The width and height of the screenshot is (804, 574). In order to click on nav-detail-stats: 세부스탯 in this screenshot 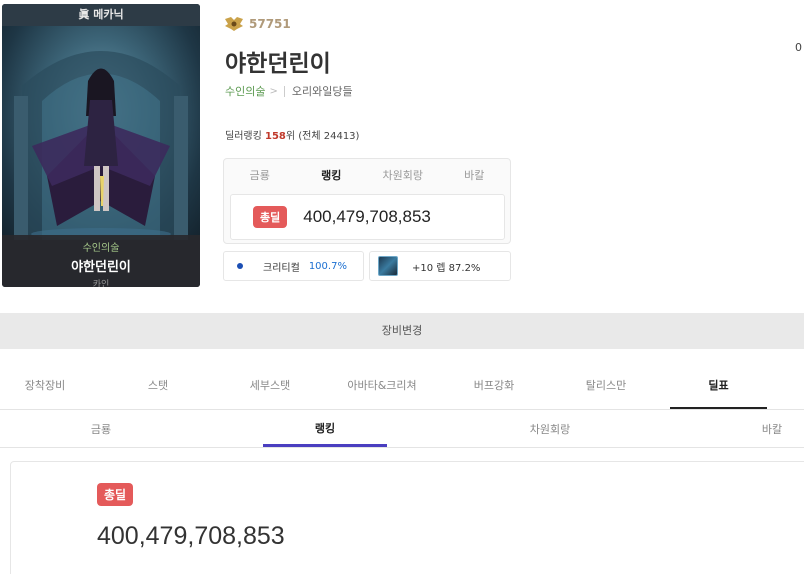, I will do `click(270, 388)`.